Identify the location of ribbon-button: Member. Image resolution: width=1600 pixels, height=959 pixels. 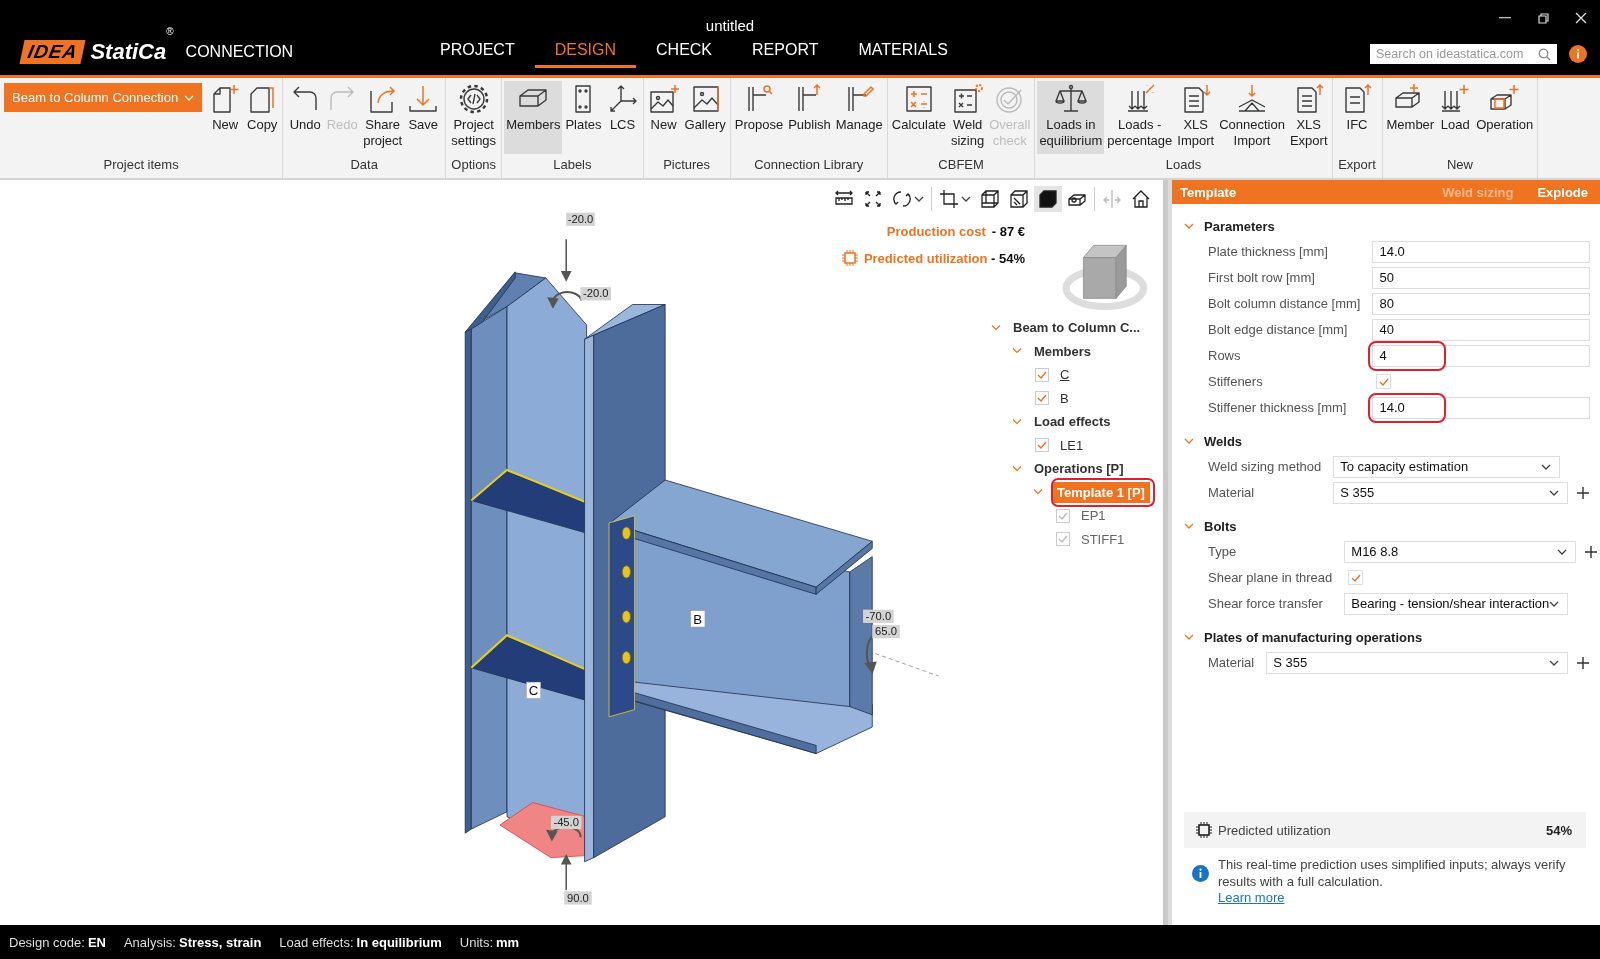
(1410, 117).